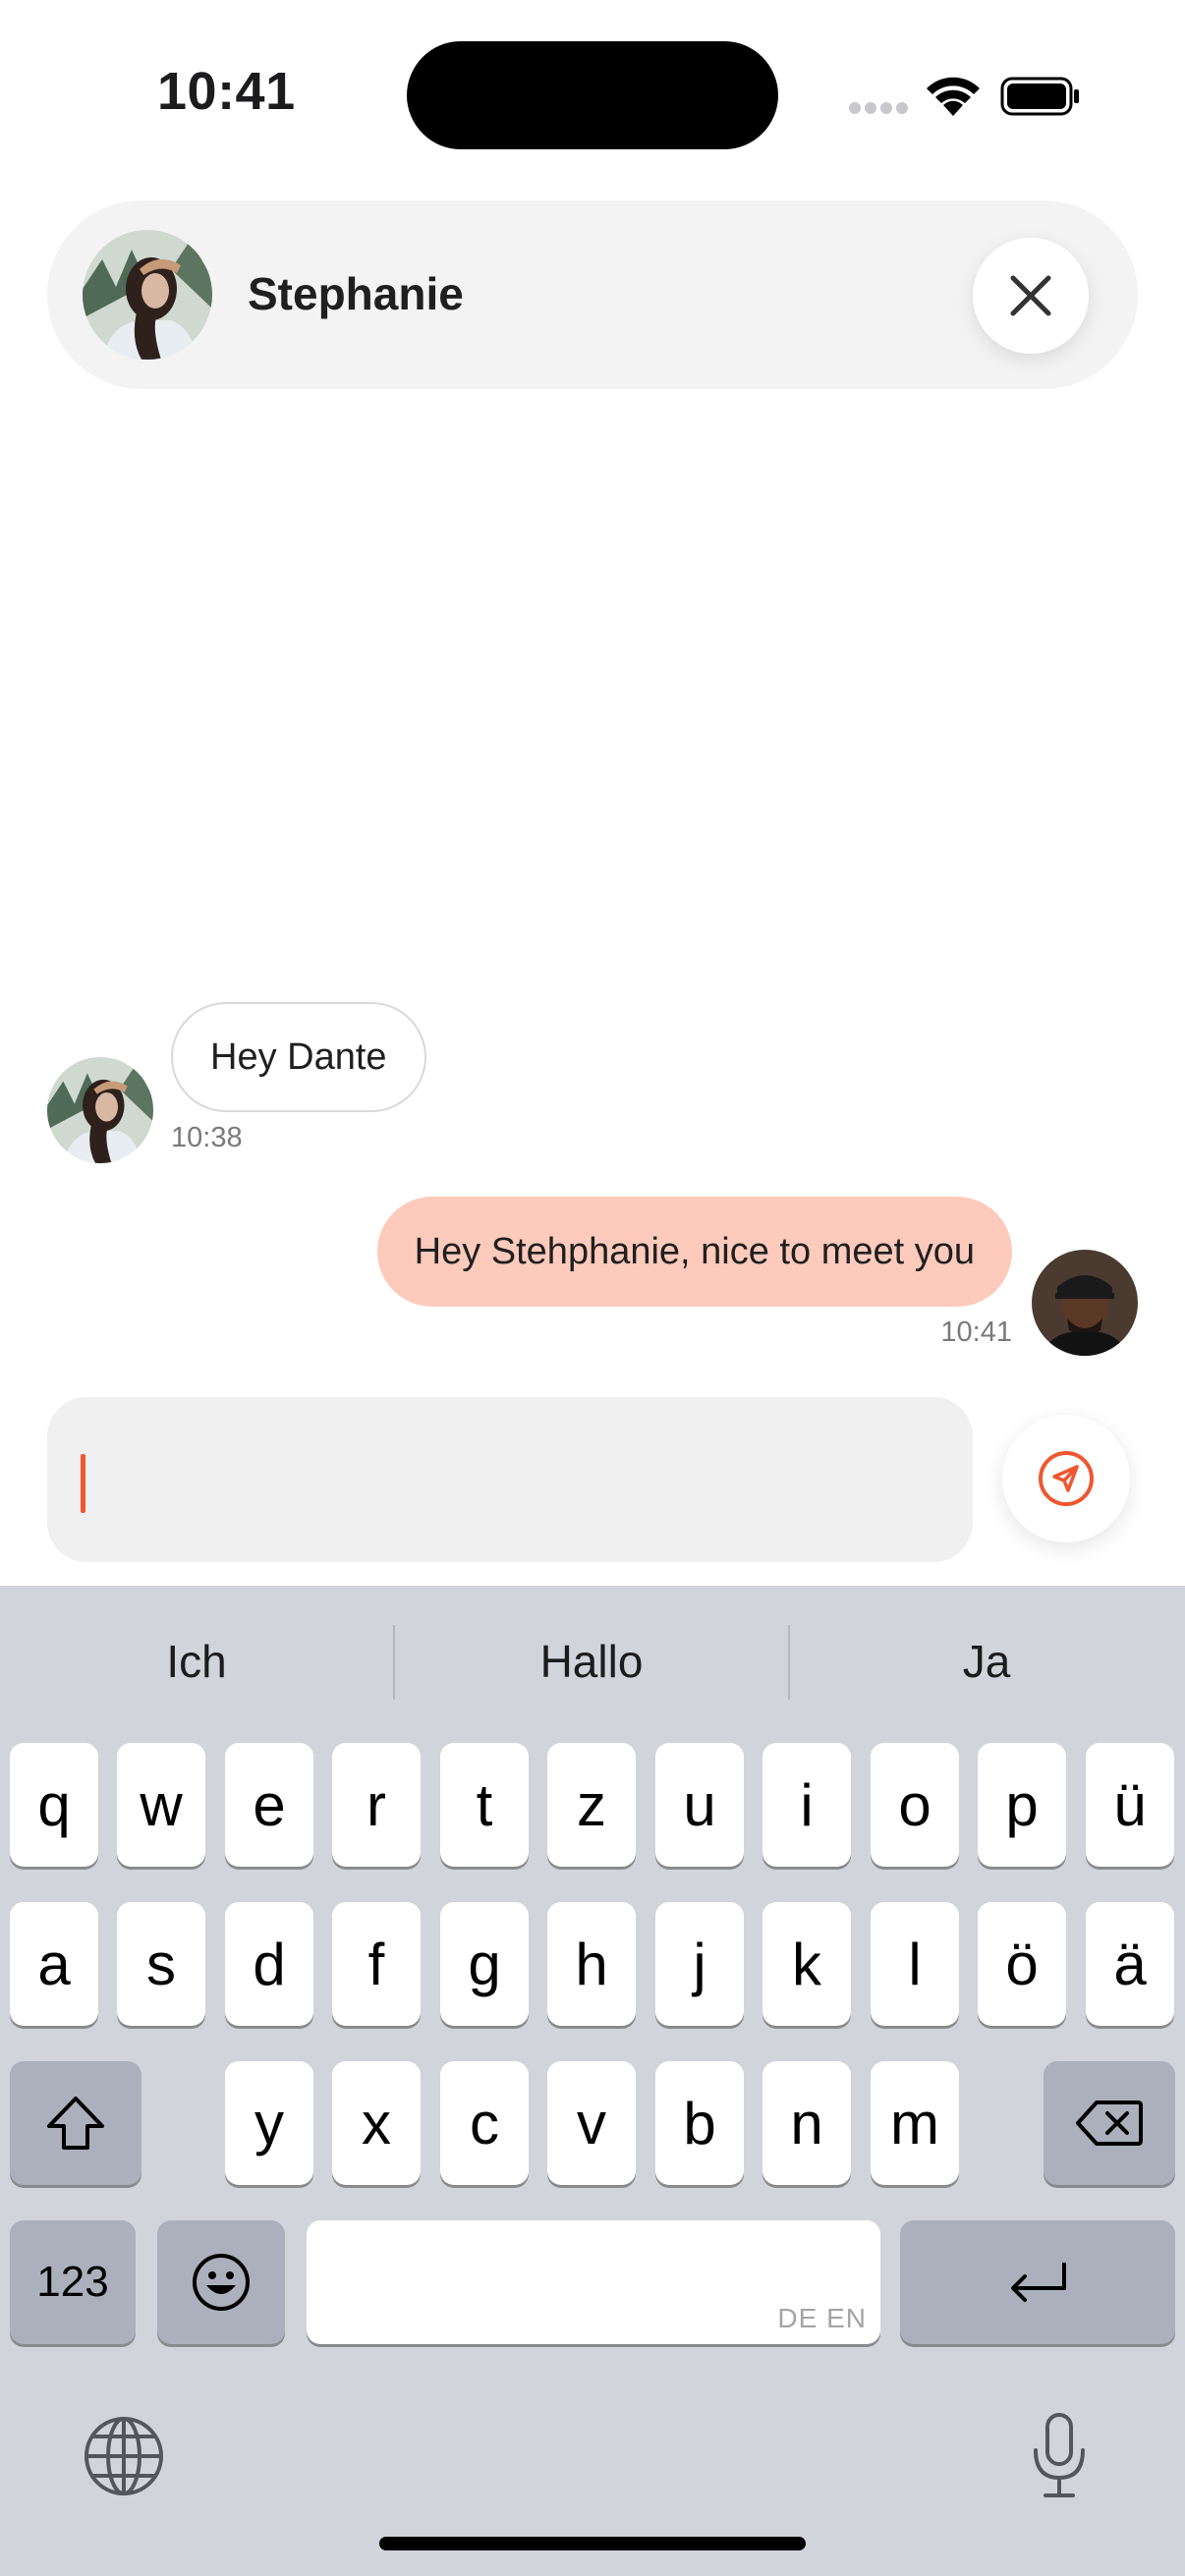 The width and height of the screenshot is (1185, 2576). I want to click on outgoing-avatar, so click(1085, 1303).